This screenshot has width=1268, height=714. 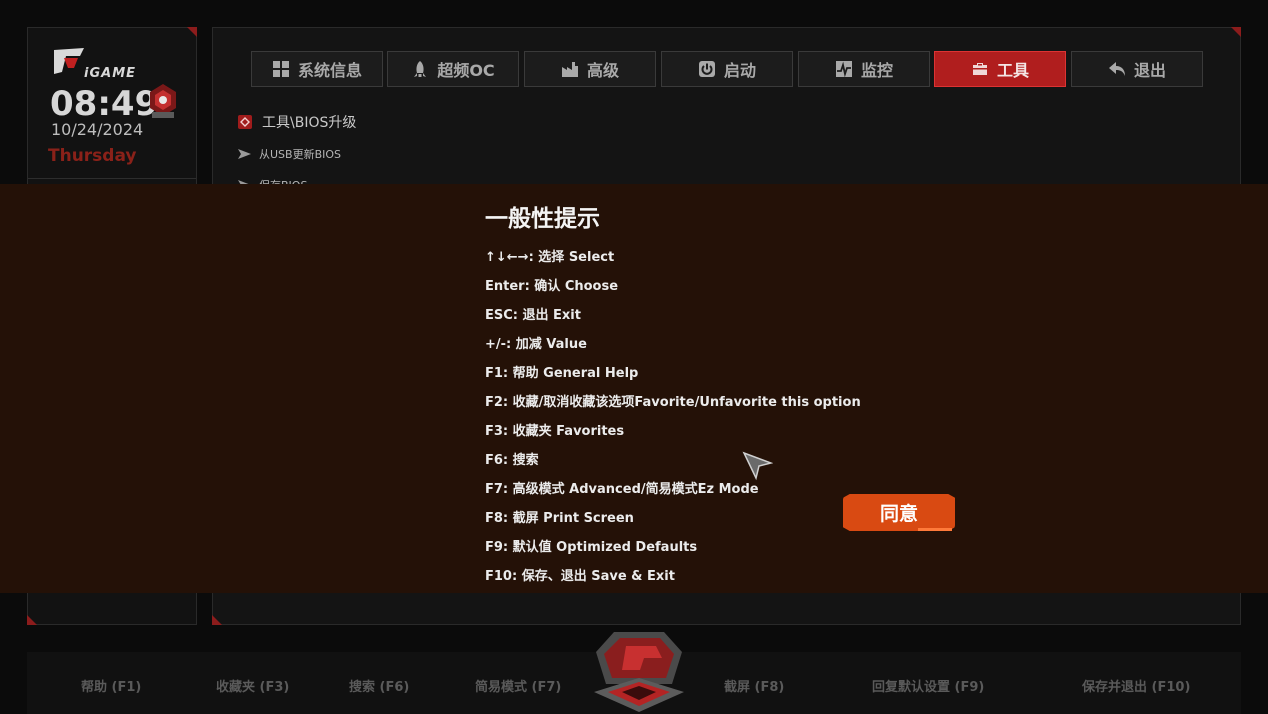 What do you see at coordinates (512, 460) in the screenshot?
I see `help-line: F6: 搜索` at bounding box center [512, 460].